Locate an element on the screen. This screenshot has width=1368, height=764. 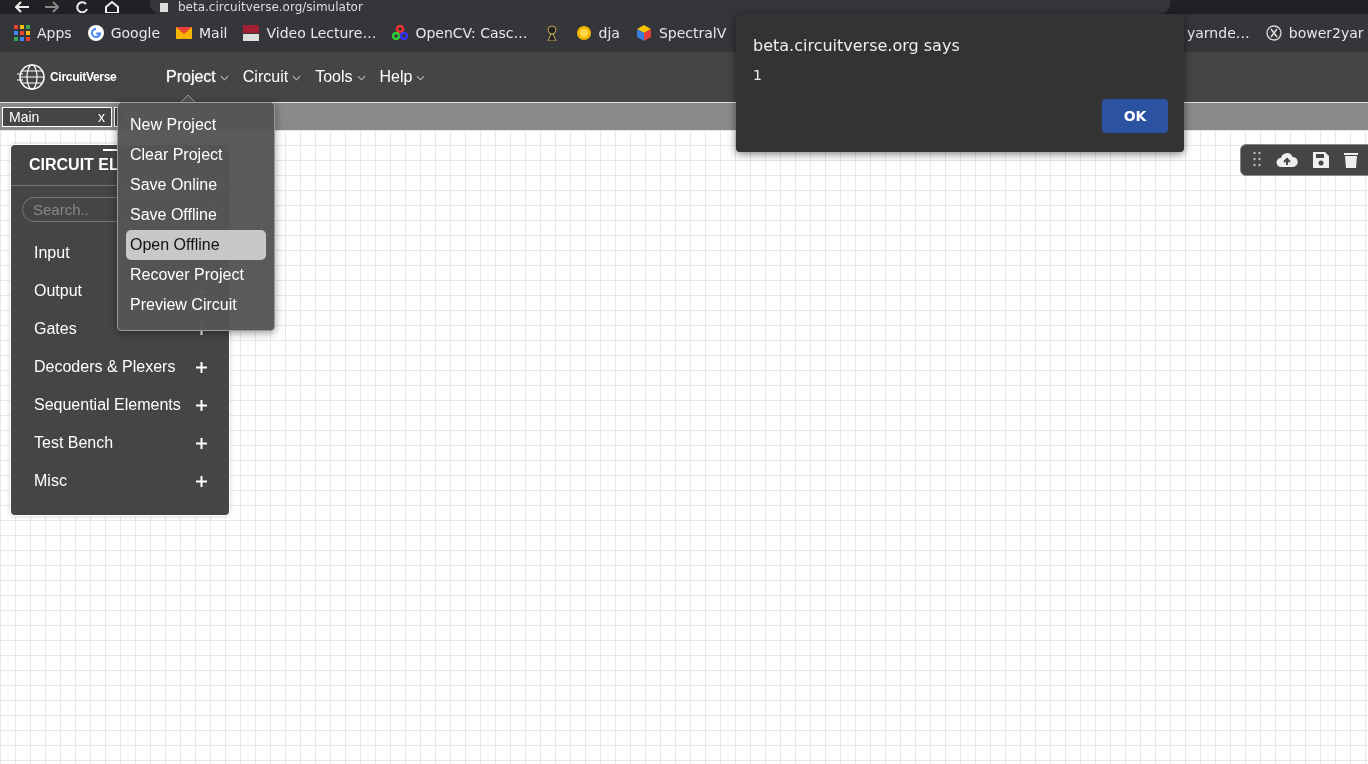
dialog-title: beta.circuitverse.org says is located at coordinates (857, 45).